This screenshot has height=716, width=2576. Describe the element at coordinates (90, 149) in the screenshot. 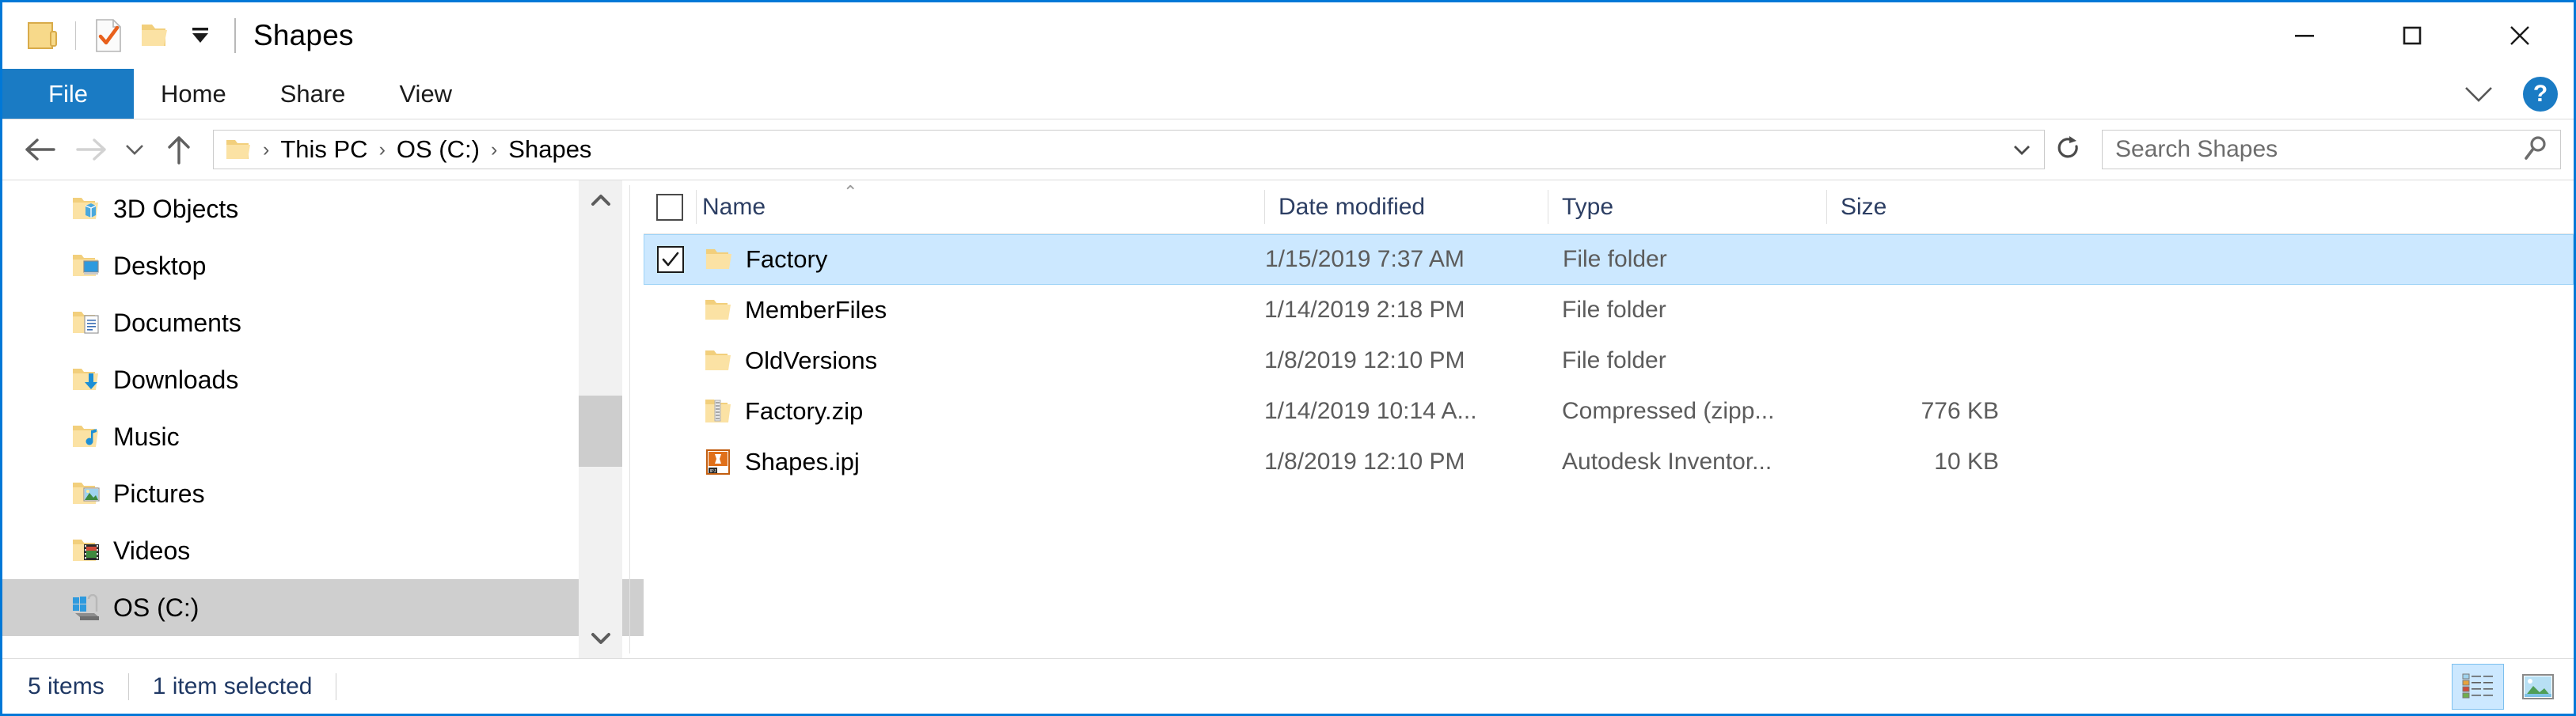

I see `forward-button` at that location.